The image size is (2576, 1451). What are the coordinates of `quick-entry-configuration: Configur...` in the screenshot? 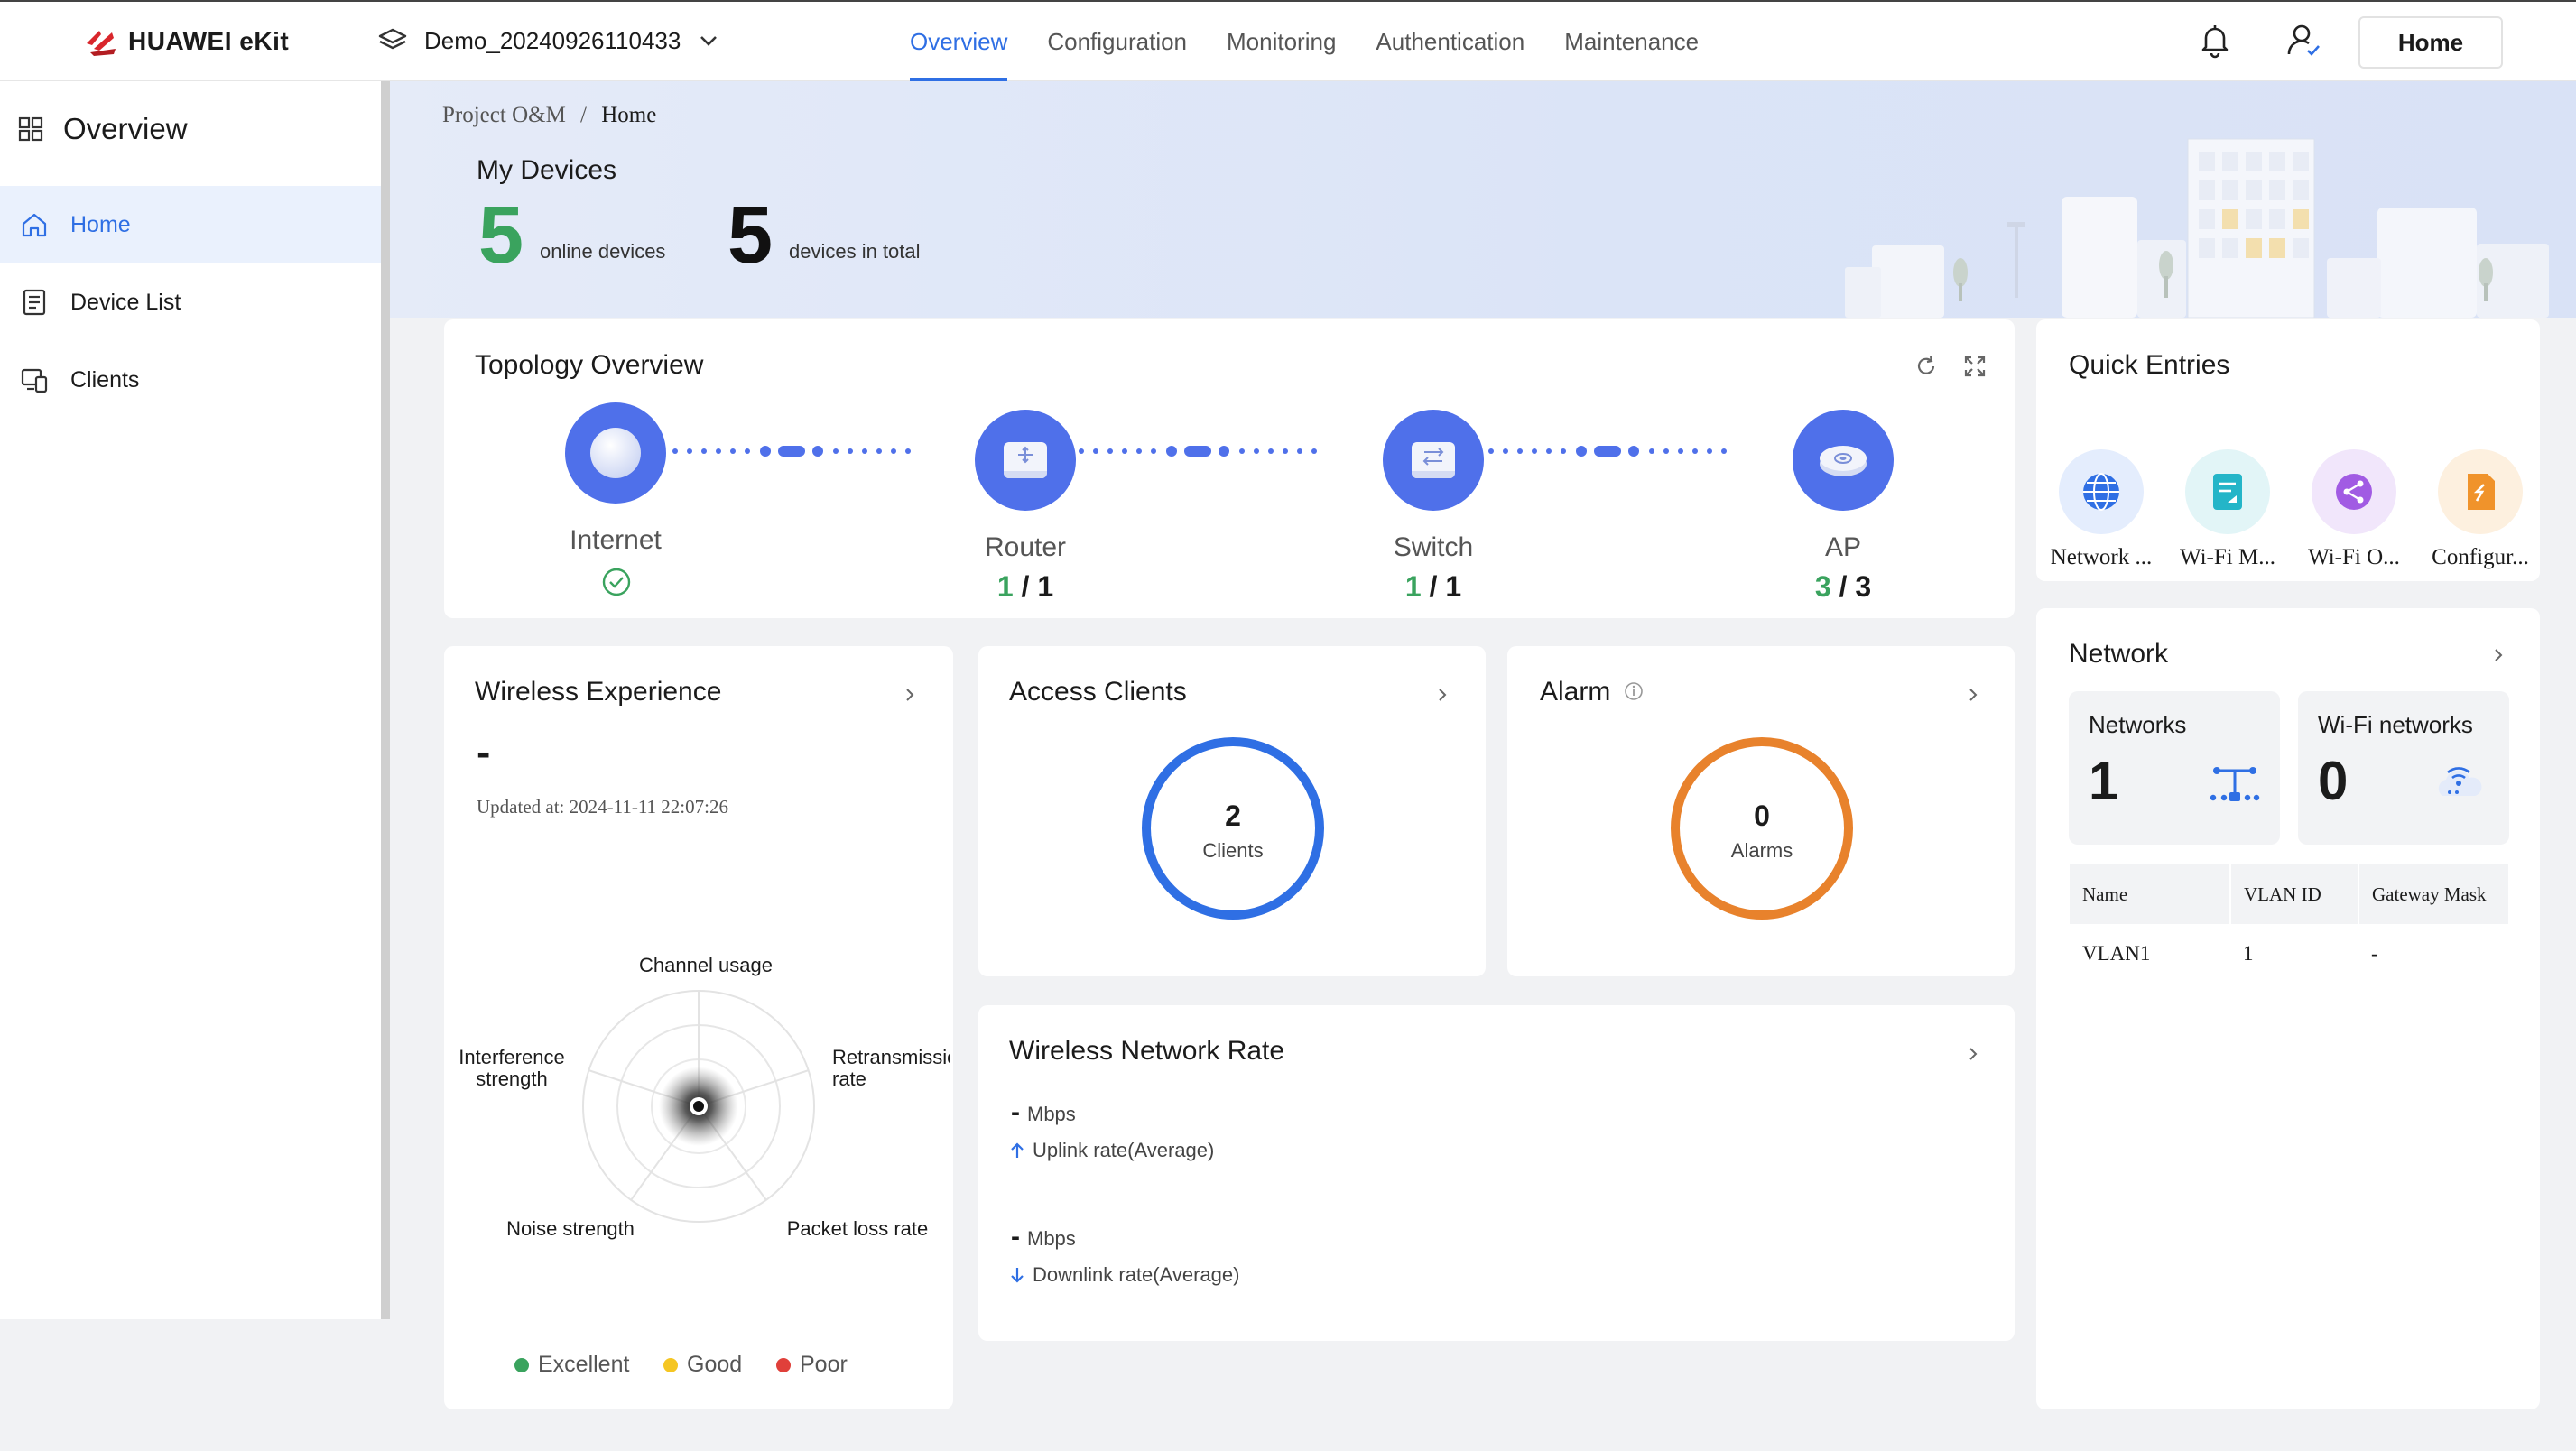 It's located at (2480, 509).